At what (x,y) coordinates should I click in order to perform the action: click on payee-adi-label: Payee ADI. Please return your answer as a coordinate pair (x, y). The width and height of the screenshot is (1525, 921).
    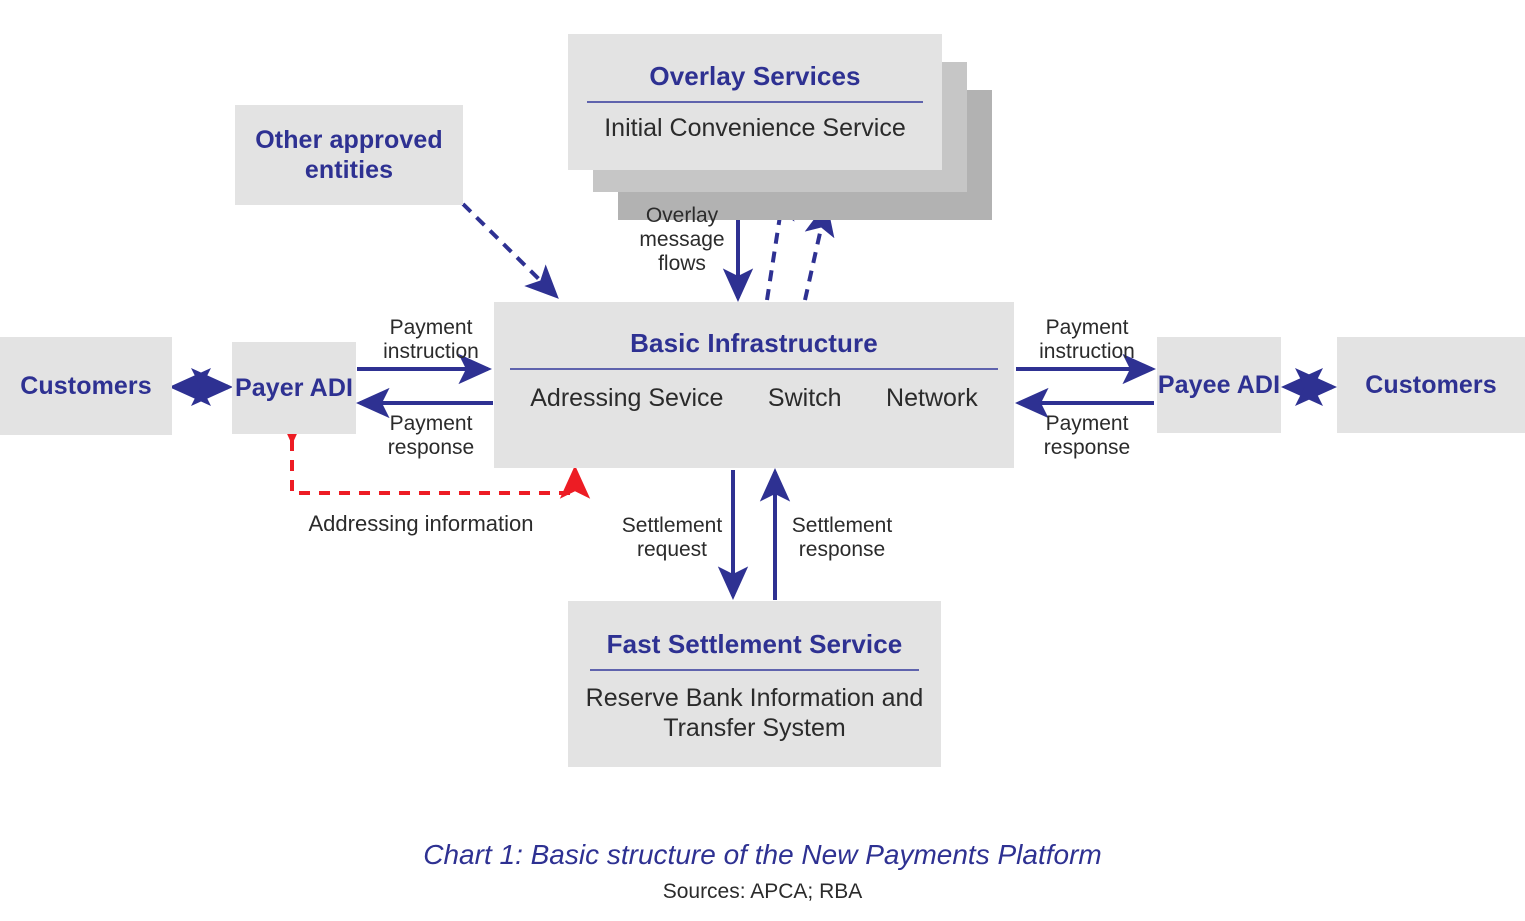
    Looking at the image, I should click on (1219, 384).